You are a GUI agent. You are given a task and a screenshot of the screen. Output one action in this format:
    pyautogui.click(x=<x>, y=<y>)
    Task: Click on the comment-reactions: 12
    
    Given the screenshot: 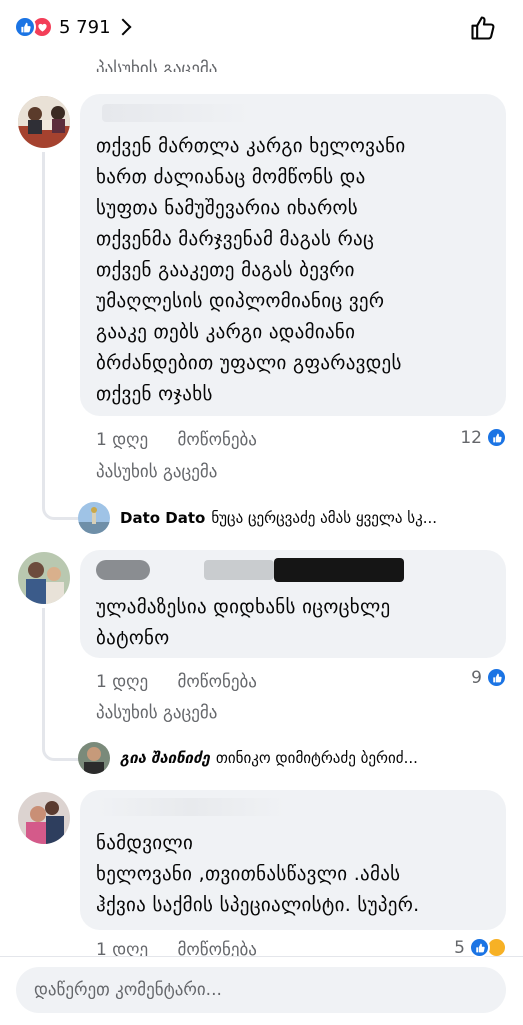 What is the action you would take?
    pyautogui.click(x=483, y=437)
    